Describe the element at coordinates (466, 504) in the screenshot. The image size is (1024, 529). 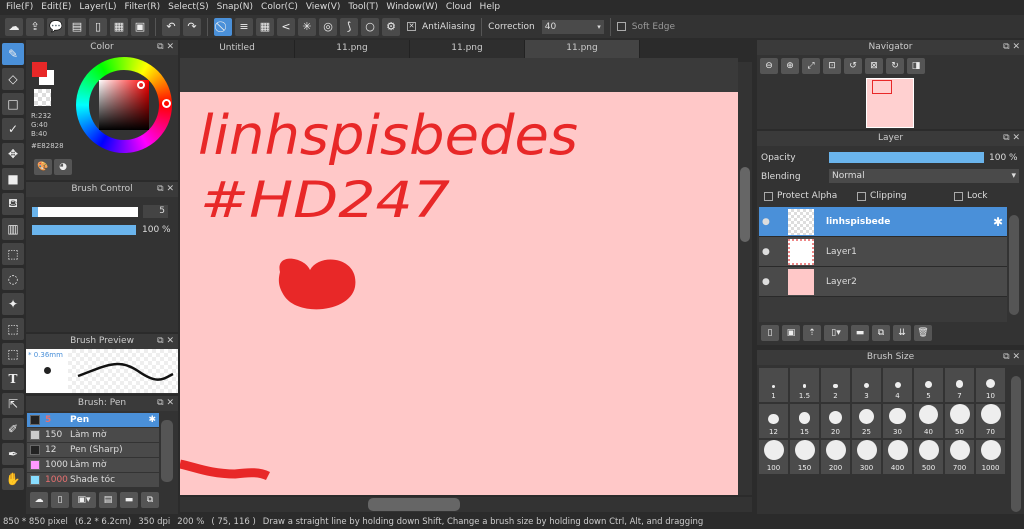
I see `horizontal-scrollbar` at that location.